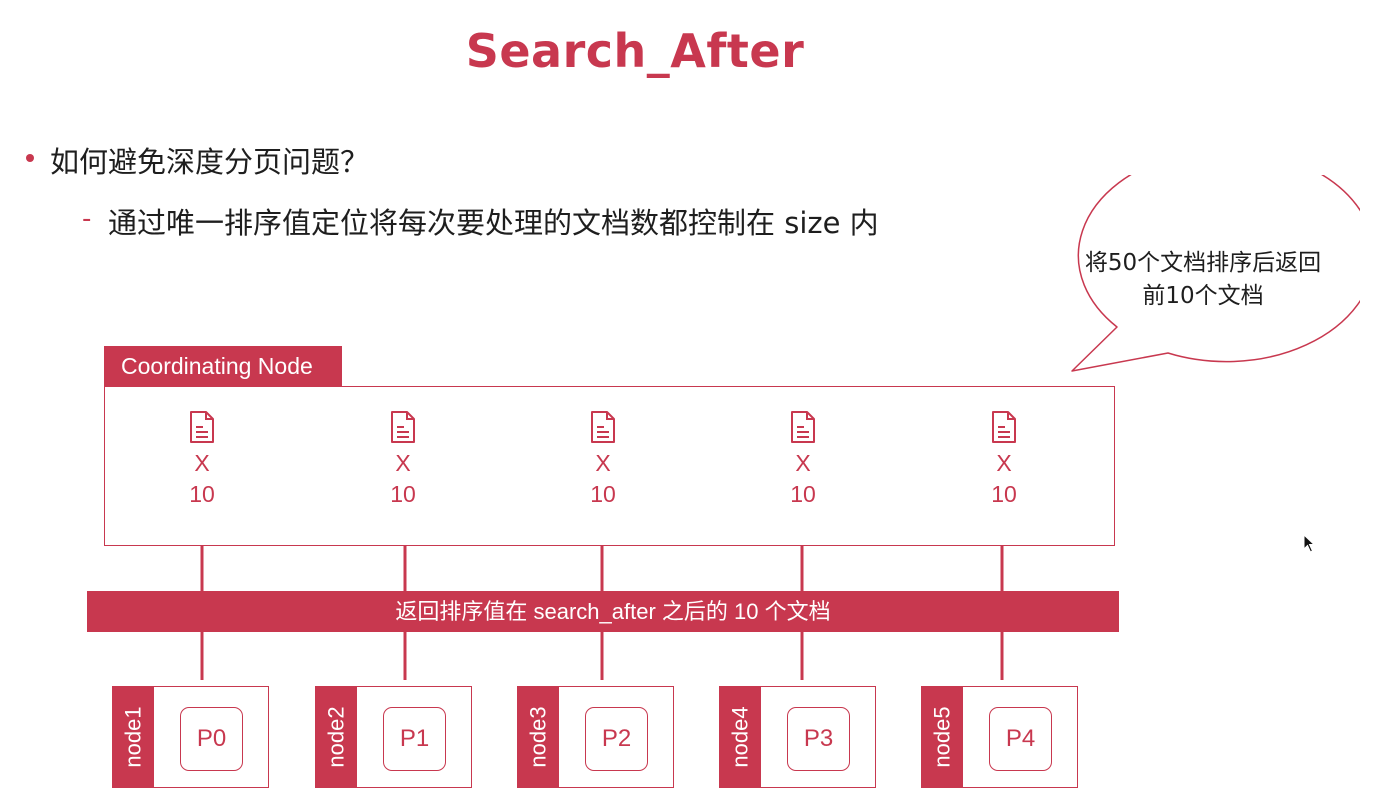 The height and width of the screenshot is (800, 1378). I want to click on coord-column-2: X 10, so click(403, 460).